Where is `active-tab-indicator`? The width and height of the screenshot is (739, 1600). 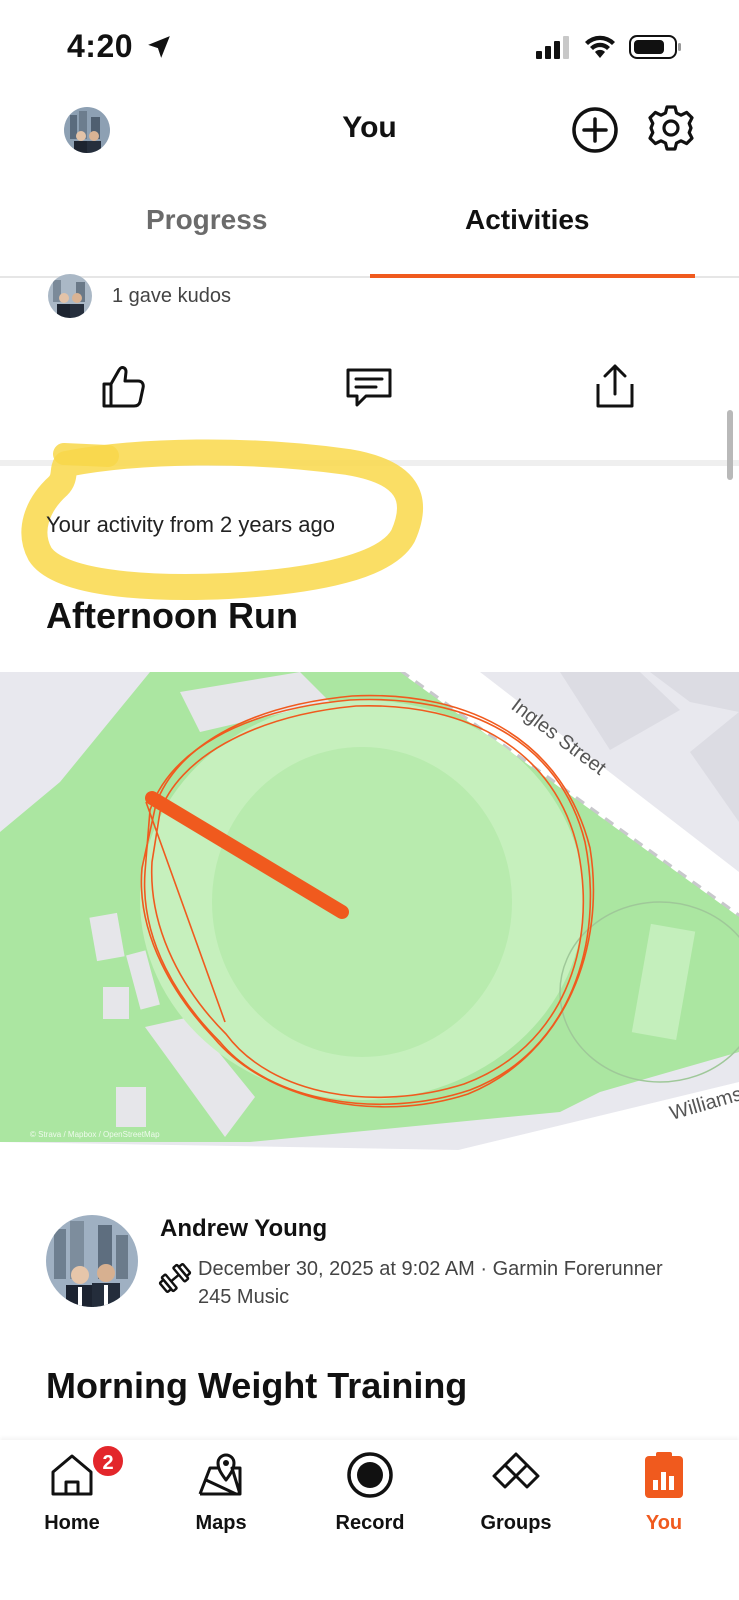
active-tab-indicator is located at coordinates (532, 276).